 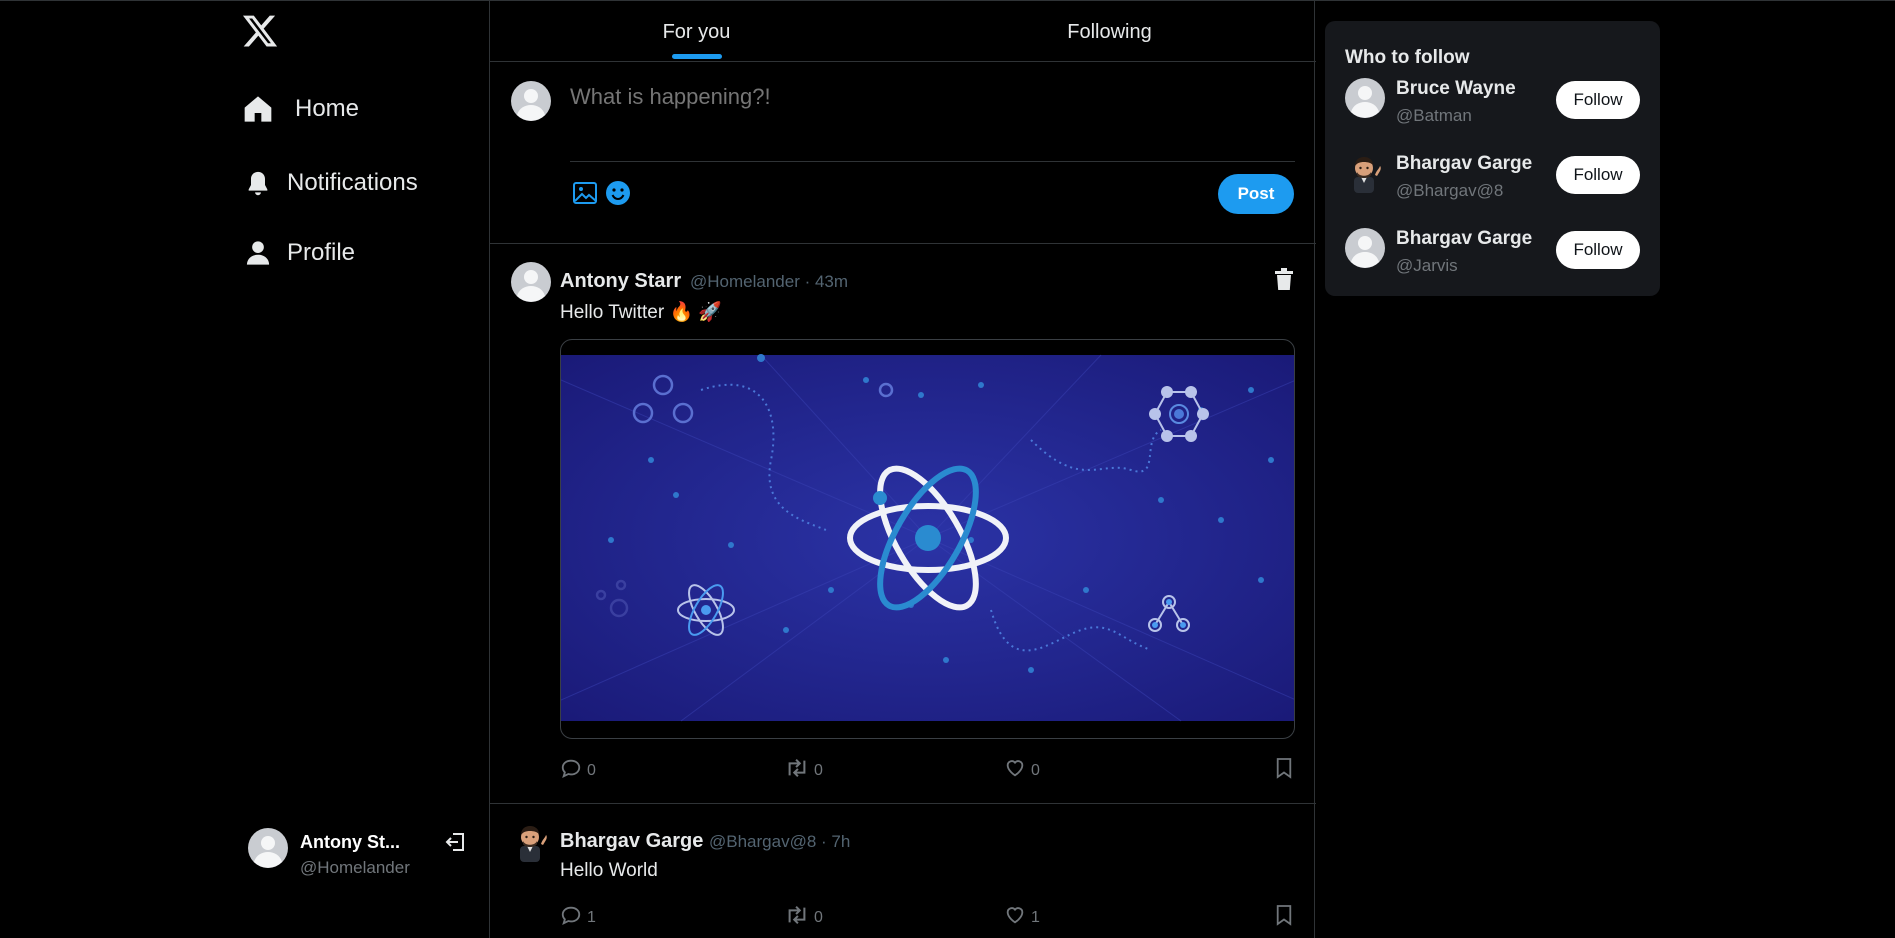 What do you see at coordinates (1434, 115) in the screenshot?
I see `suggestion-handle: @Batman` at bounding box center [1434, 115].